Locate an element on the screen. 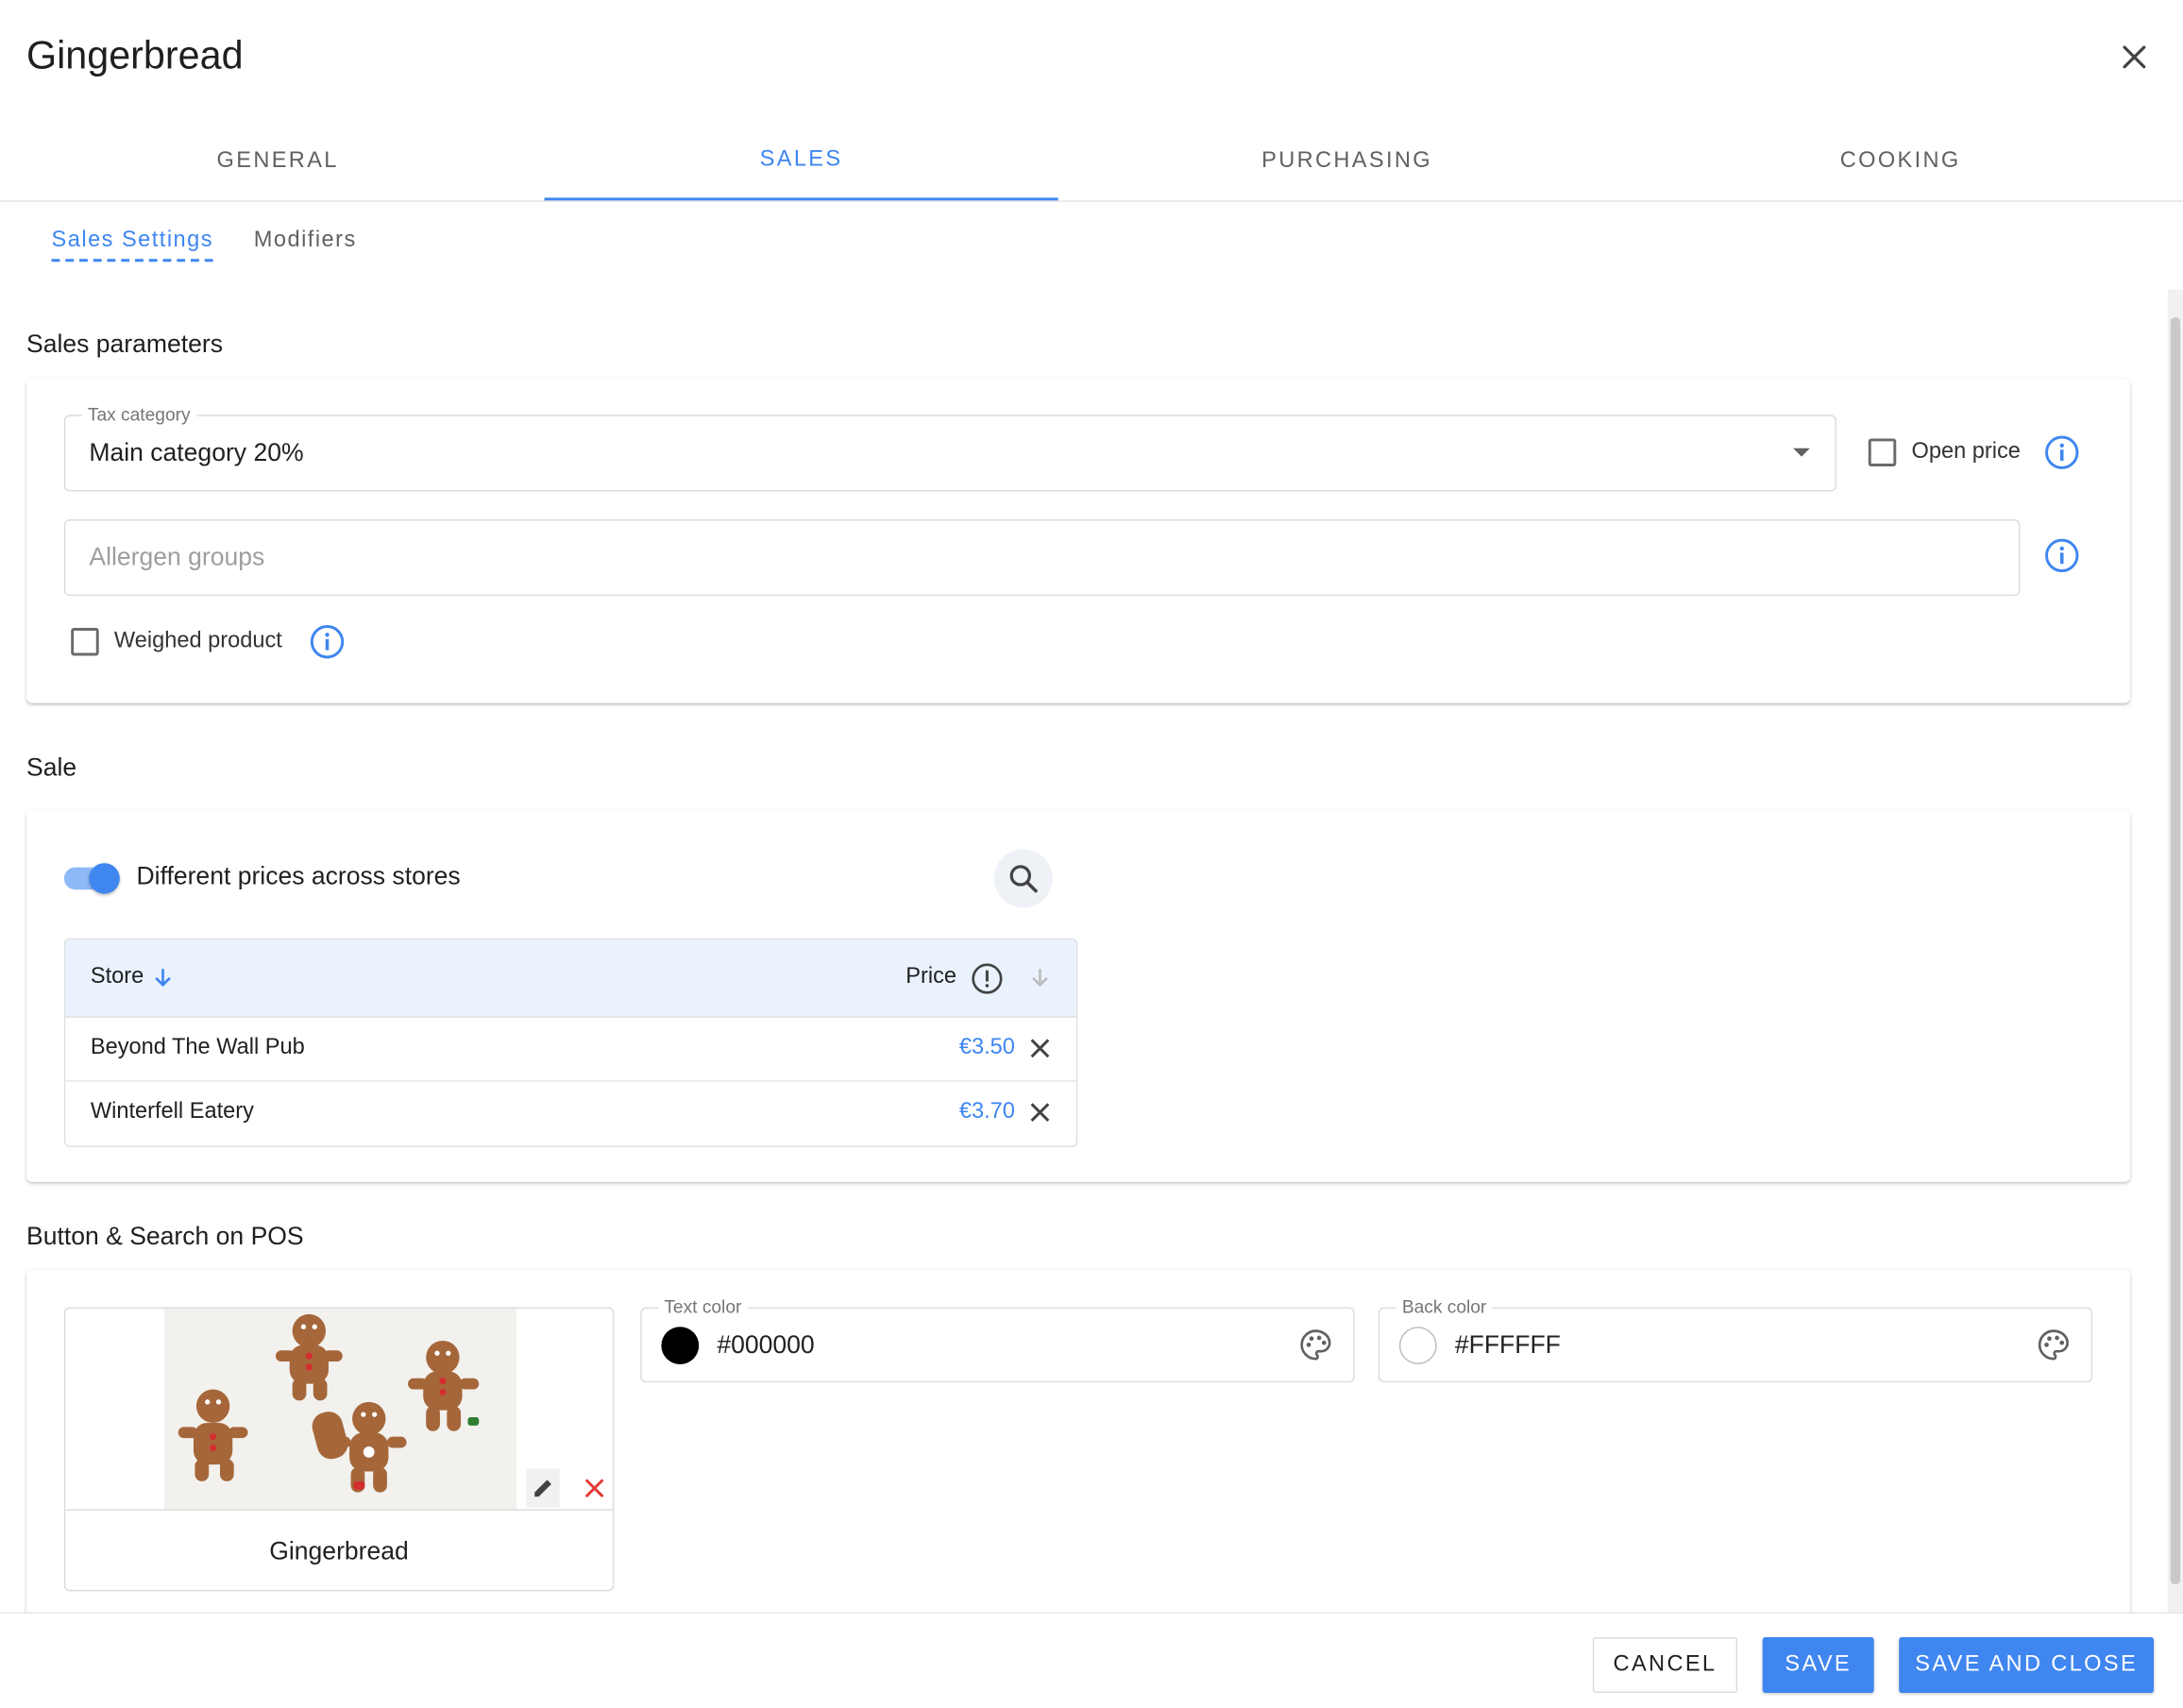 The width and height of the screenshot is (2183, 1708). main-tabs: GENERAL SALES PURCHASING COOKING is located at coordinates (1091, 162).